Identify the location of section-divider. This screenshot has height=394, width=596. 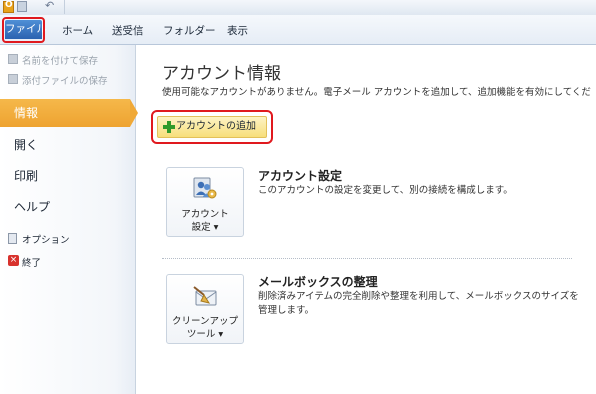
(367, 259).